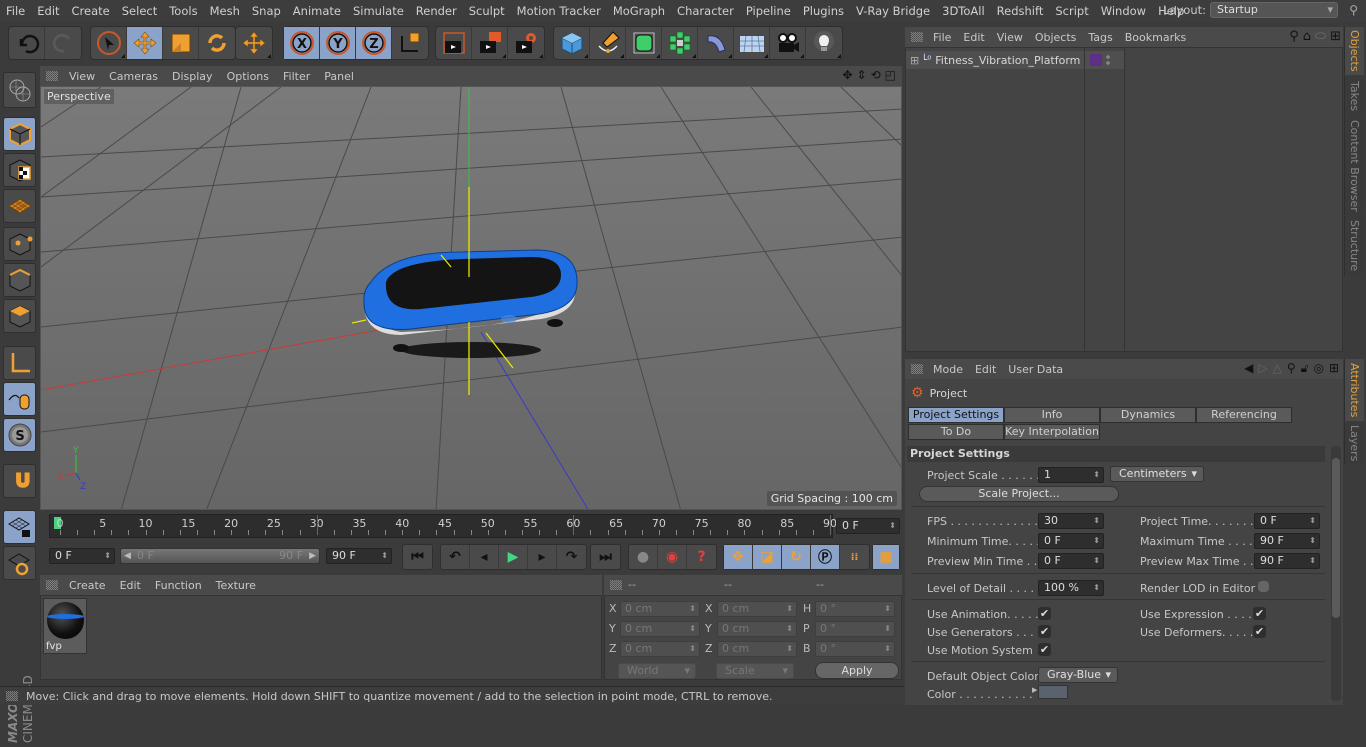 The height and width of the screenshot is (747, 1366). I want to click on attribute-menu-edit: Edit, so click(985, 369).